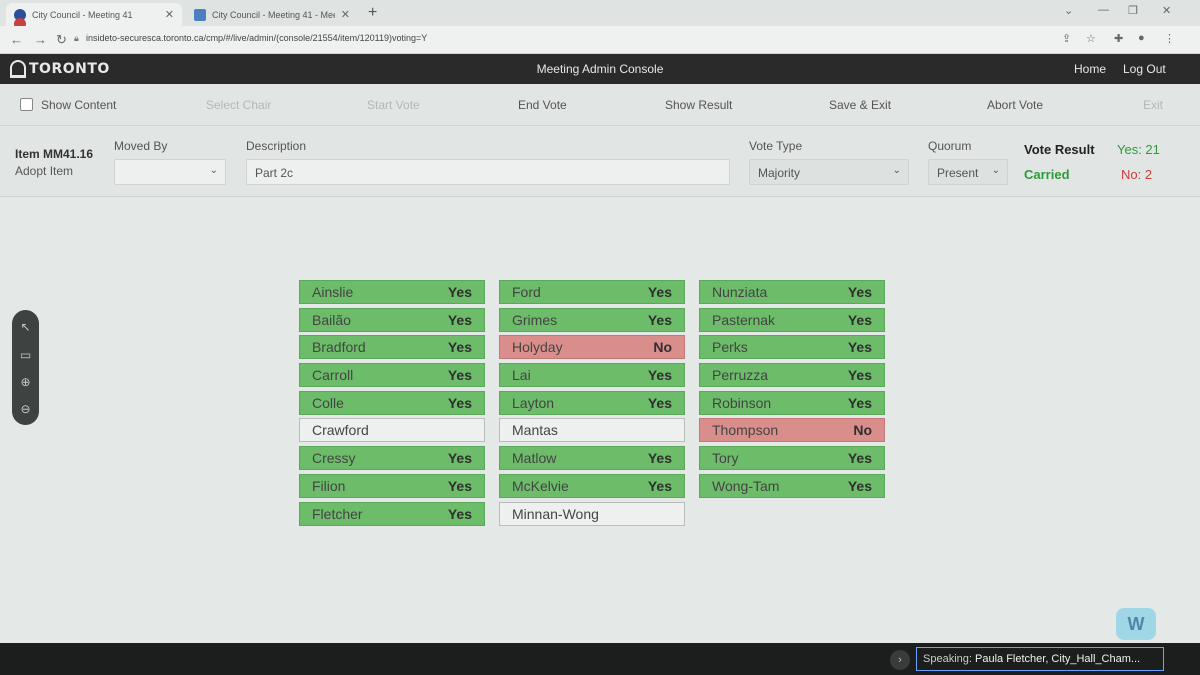 This screenshot has height=675, width=1200. I want to click on vote-type-select: Majority ⌄, so click(829, 172).